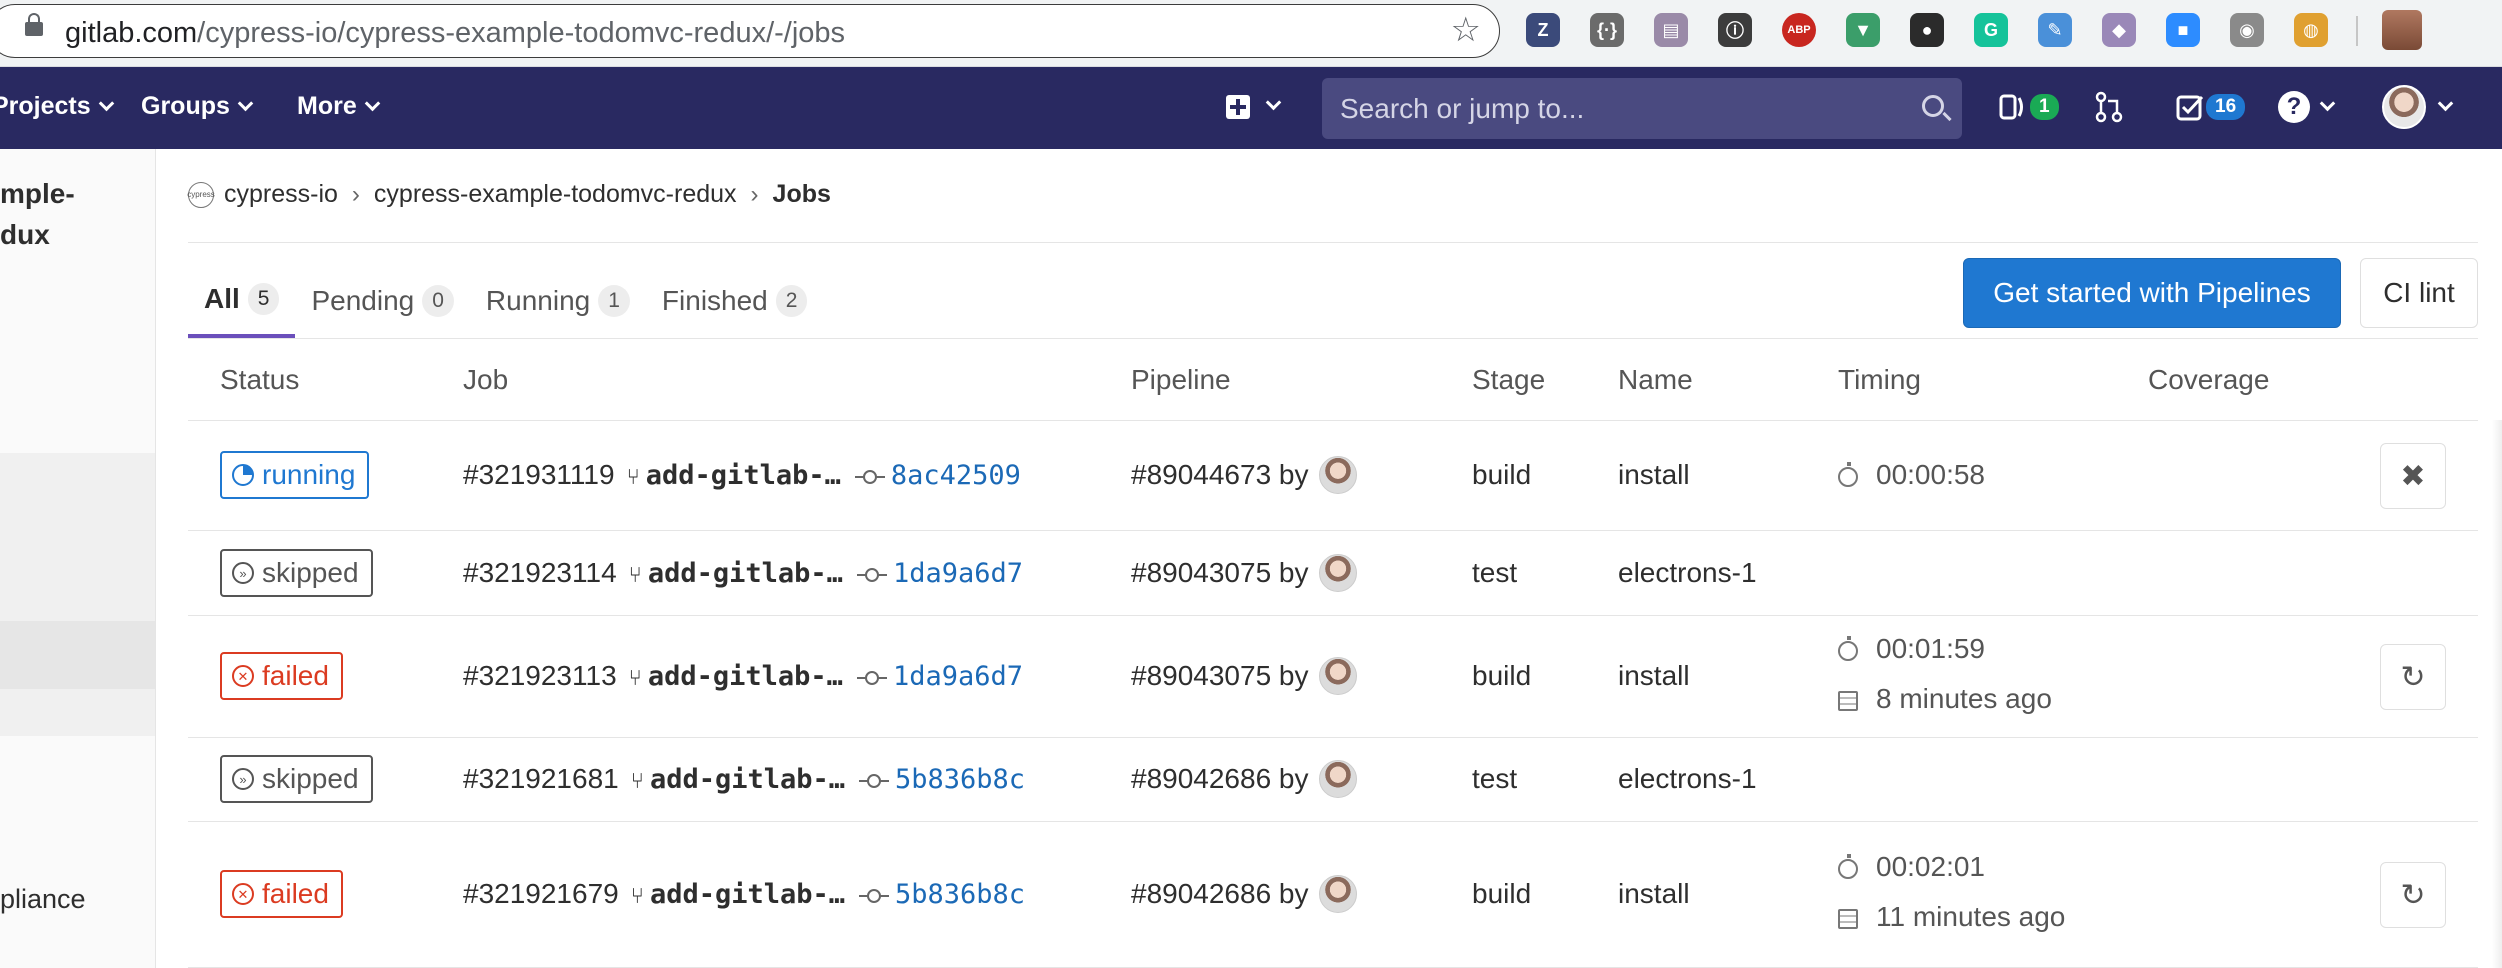  I want to click on screenshot-camera-icon: ◉, so click(2247, 30).